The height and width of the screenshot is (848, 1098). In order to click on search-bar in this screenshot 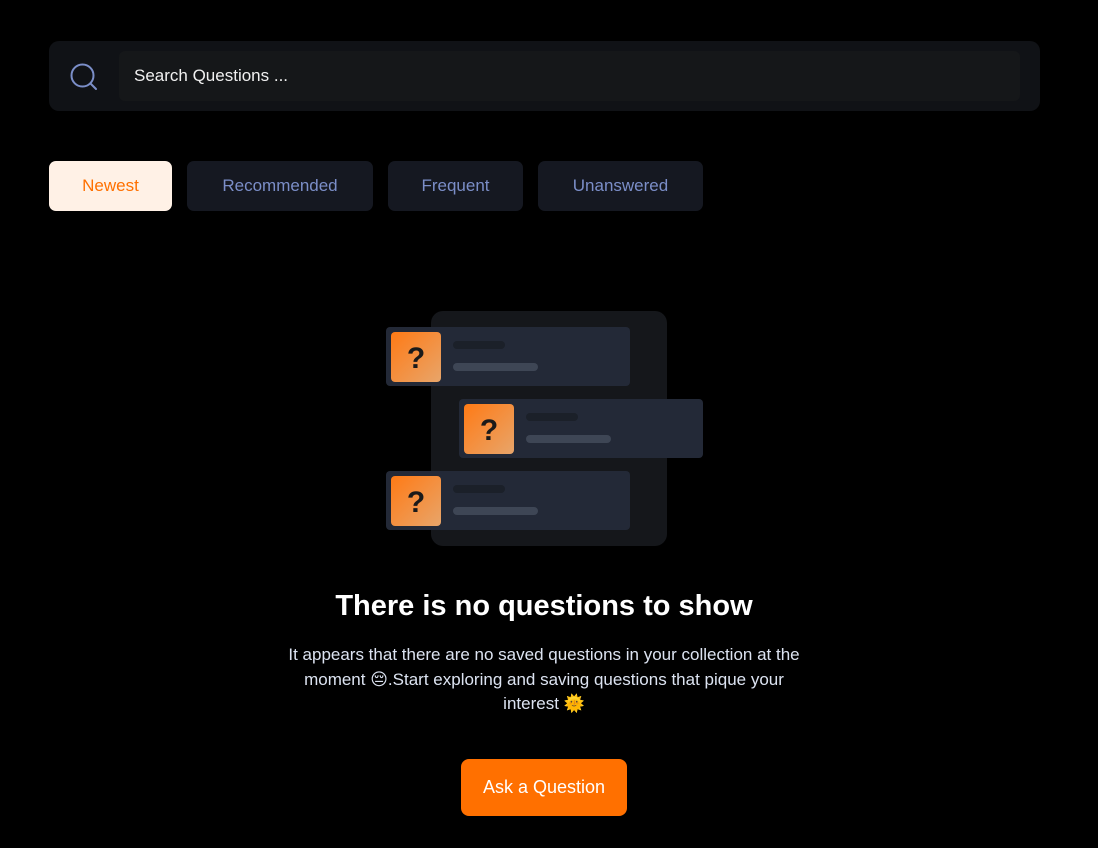, I will do `click(544, 76)`.